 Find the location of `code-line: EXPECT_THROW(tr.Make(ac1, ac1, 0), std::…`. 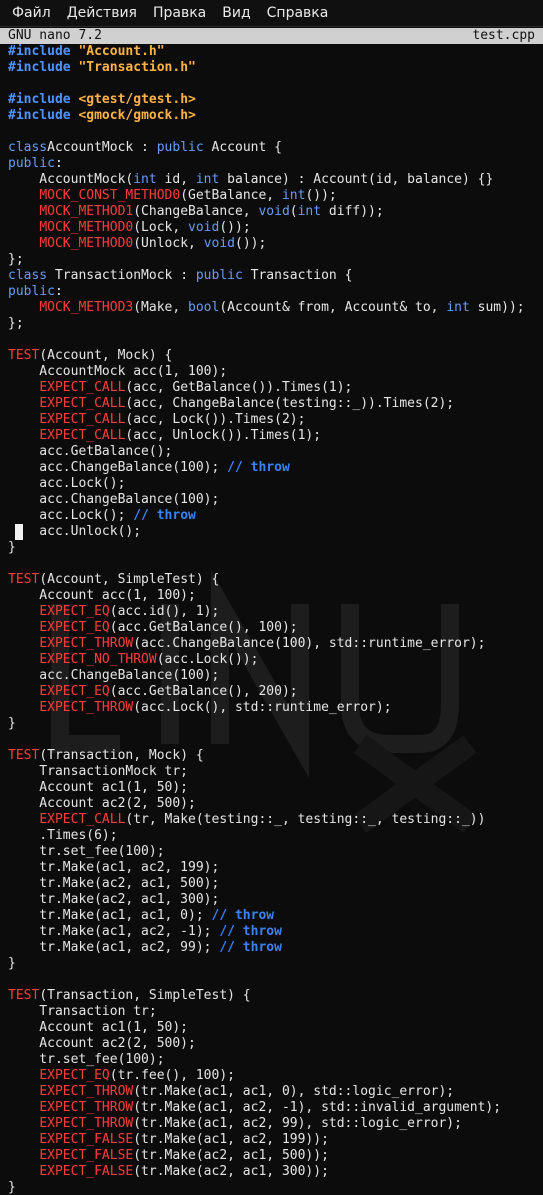

code-line: EXPECT_THROW(tr.Make(ac1, ac1, 0), std::… is located at coordinates (266, 1092).